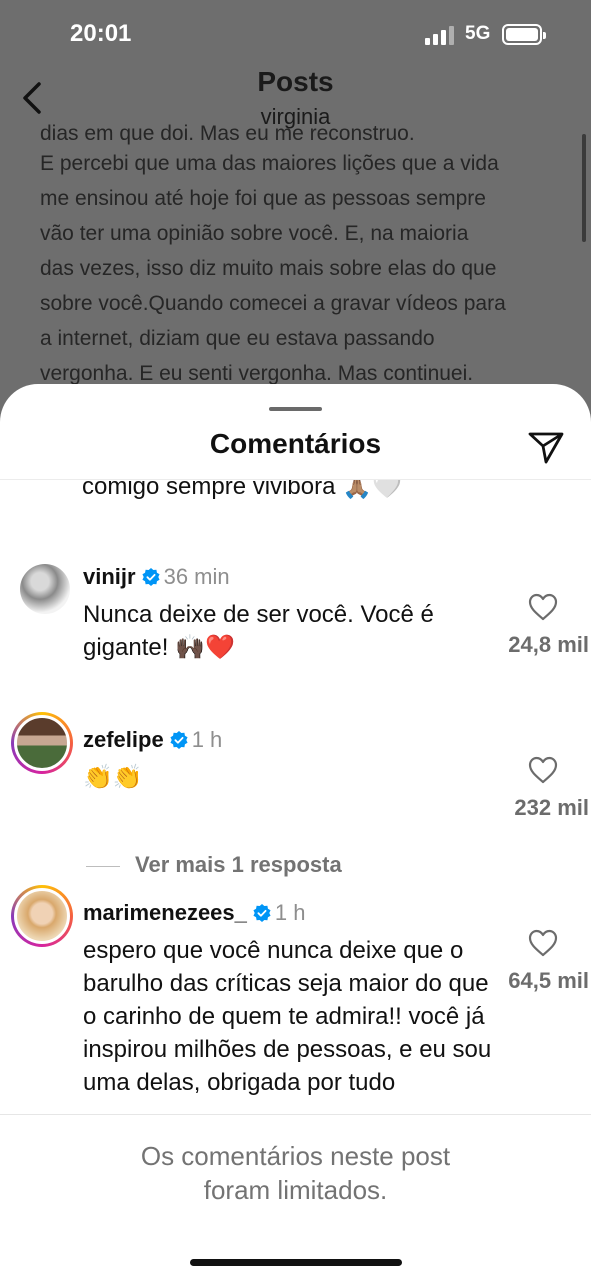 Image resolution: width=591 pixels, height=1280 pixels. Describe the element at coordinates (441, 35) in the screenshot. I see `signal-icon` at that location.